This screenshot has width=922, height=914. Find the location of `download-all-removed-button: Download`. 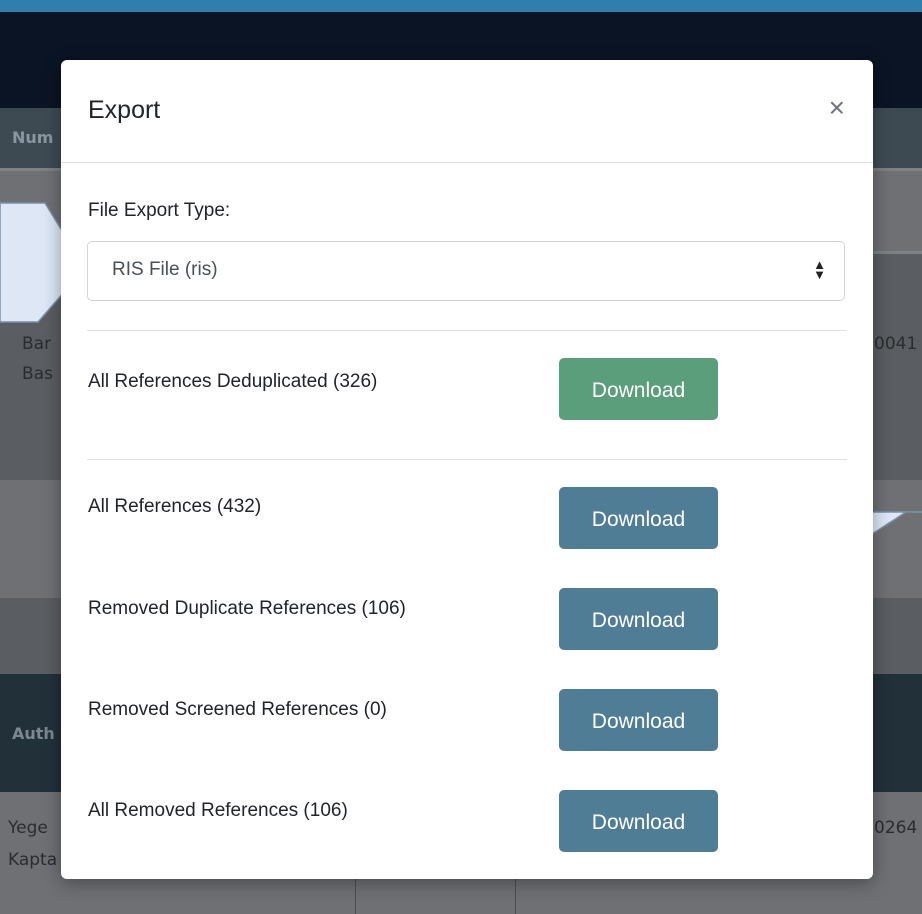

download-all-removed-button: Download is located at coordinates (638, 821).